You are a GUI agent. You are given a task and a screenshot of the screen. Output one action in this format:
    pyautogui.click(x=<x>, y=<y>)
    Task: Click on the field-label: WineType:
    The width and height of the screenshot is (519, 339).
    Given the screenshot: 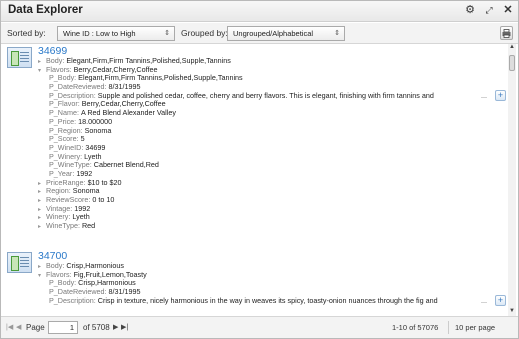 What is the action you would take?
    pyautogui.click(x=63, y=226)
    